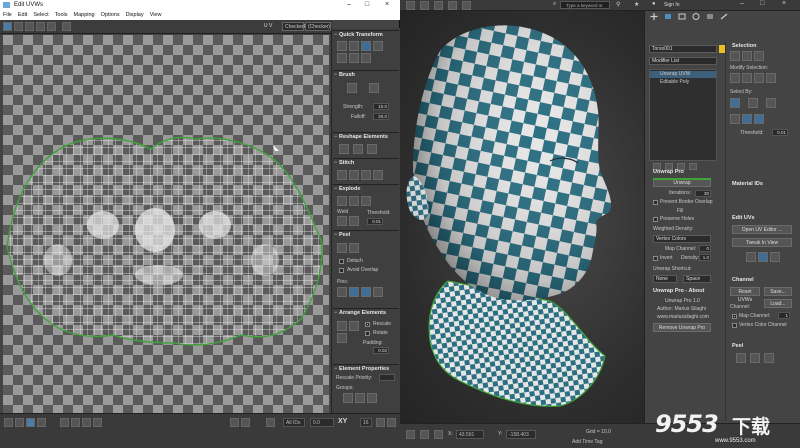  What do you see at coordinates (745, 295) in the screenshot?
I see `reset-uvws-button: Reset UVWs` at bounding box center [745, 295].